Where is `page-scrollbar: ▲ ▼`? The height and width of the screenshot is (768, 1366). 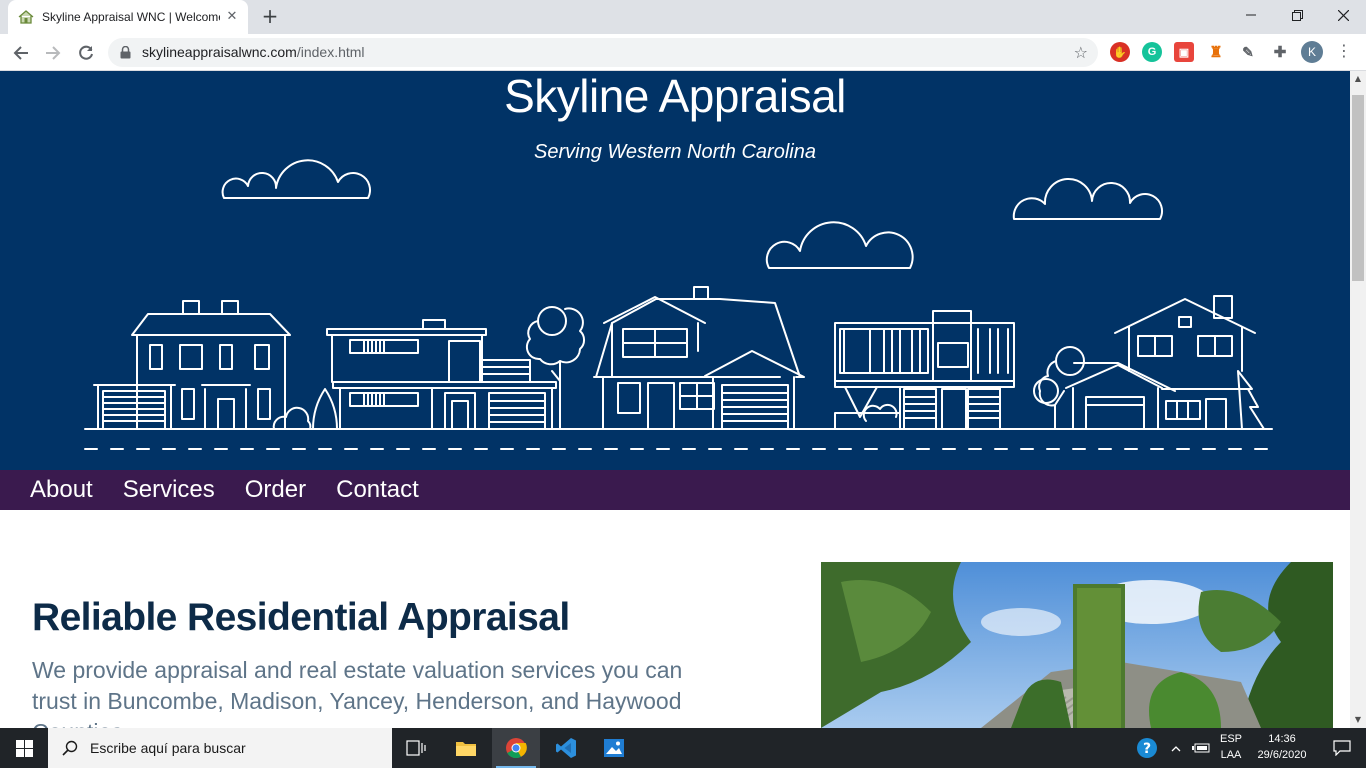 page-scrollbar: ▲ ▼ is located at coordinates (1358, 399).